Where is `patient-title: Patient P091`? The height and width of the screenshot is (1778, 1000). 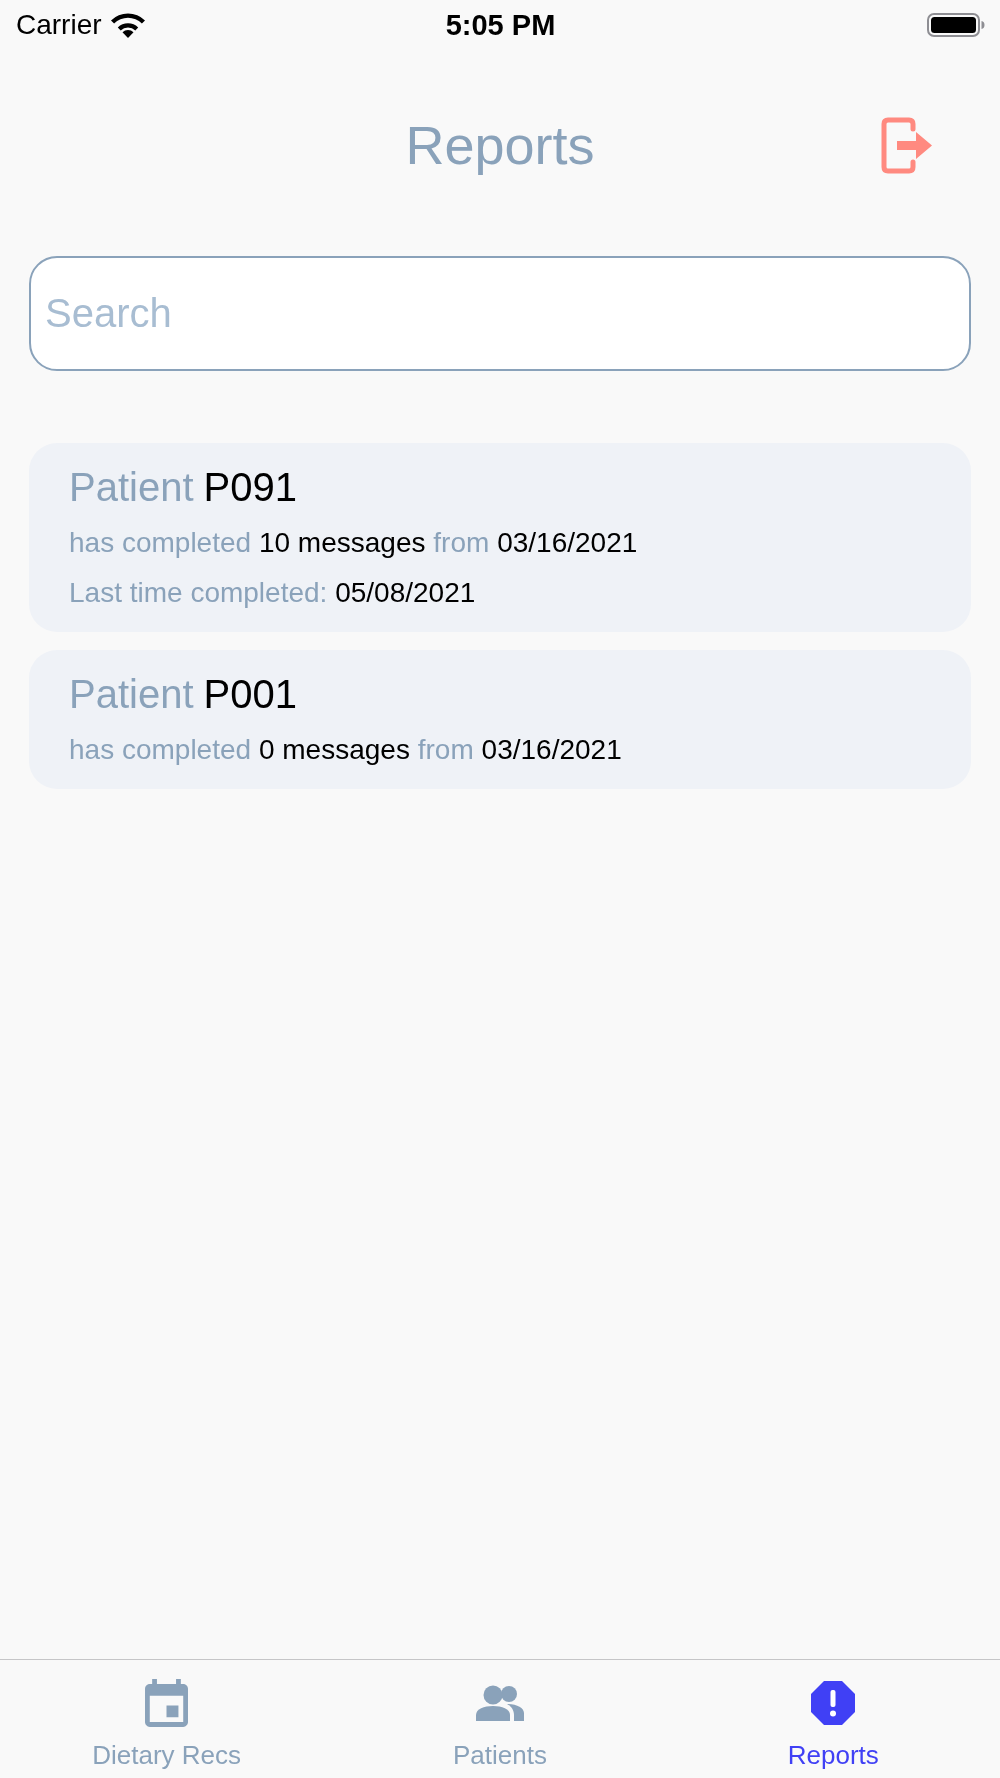 patient-title: Patient P091 is located at coordinates (183, 487).